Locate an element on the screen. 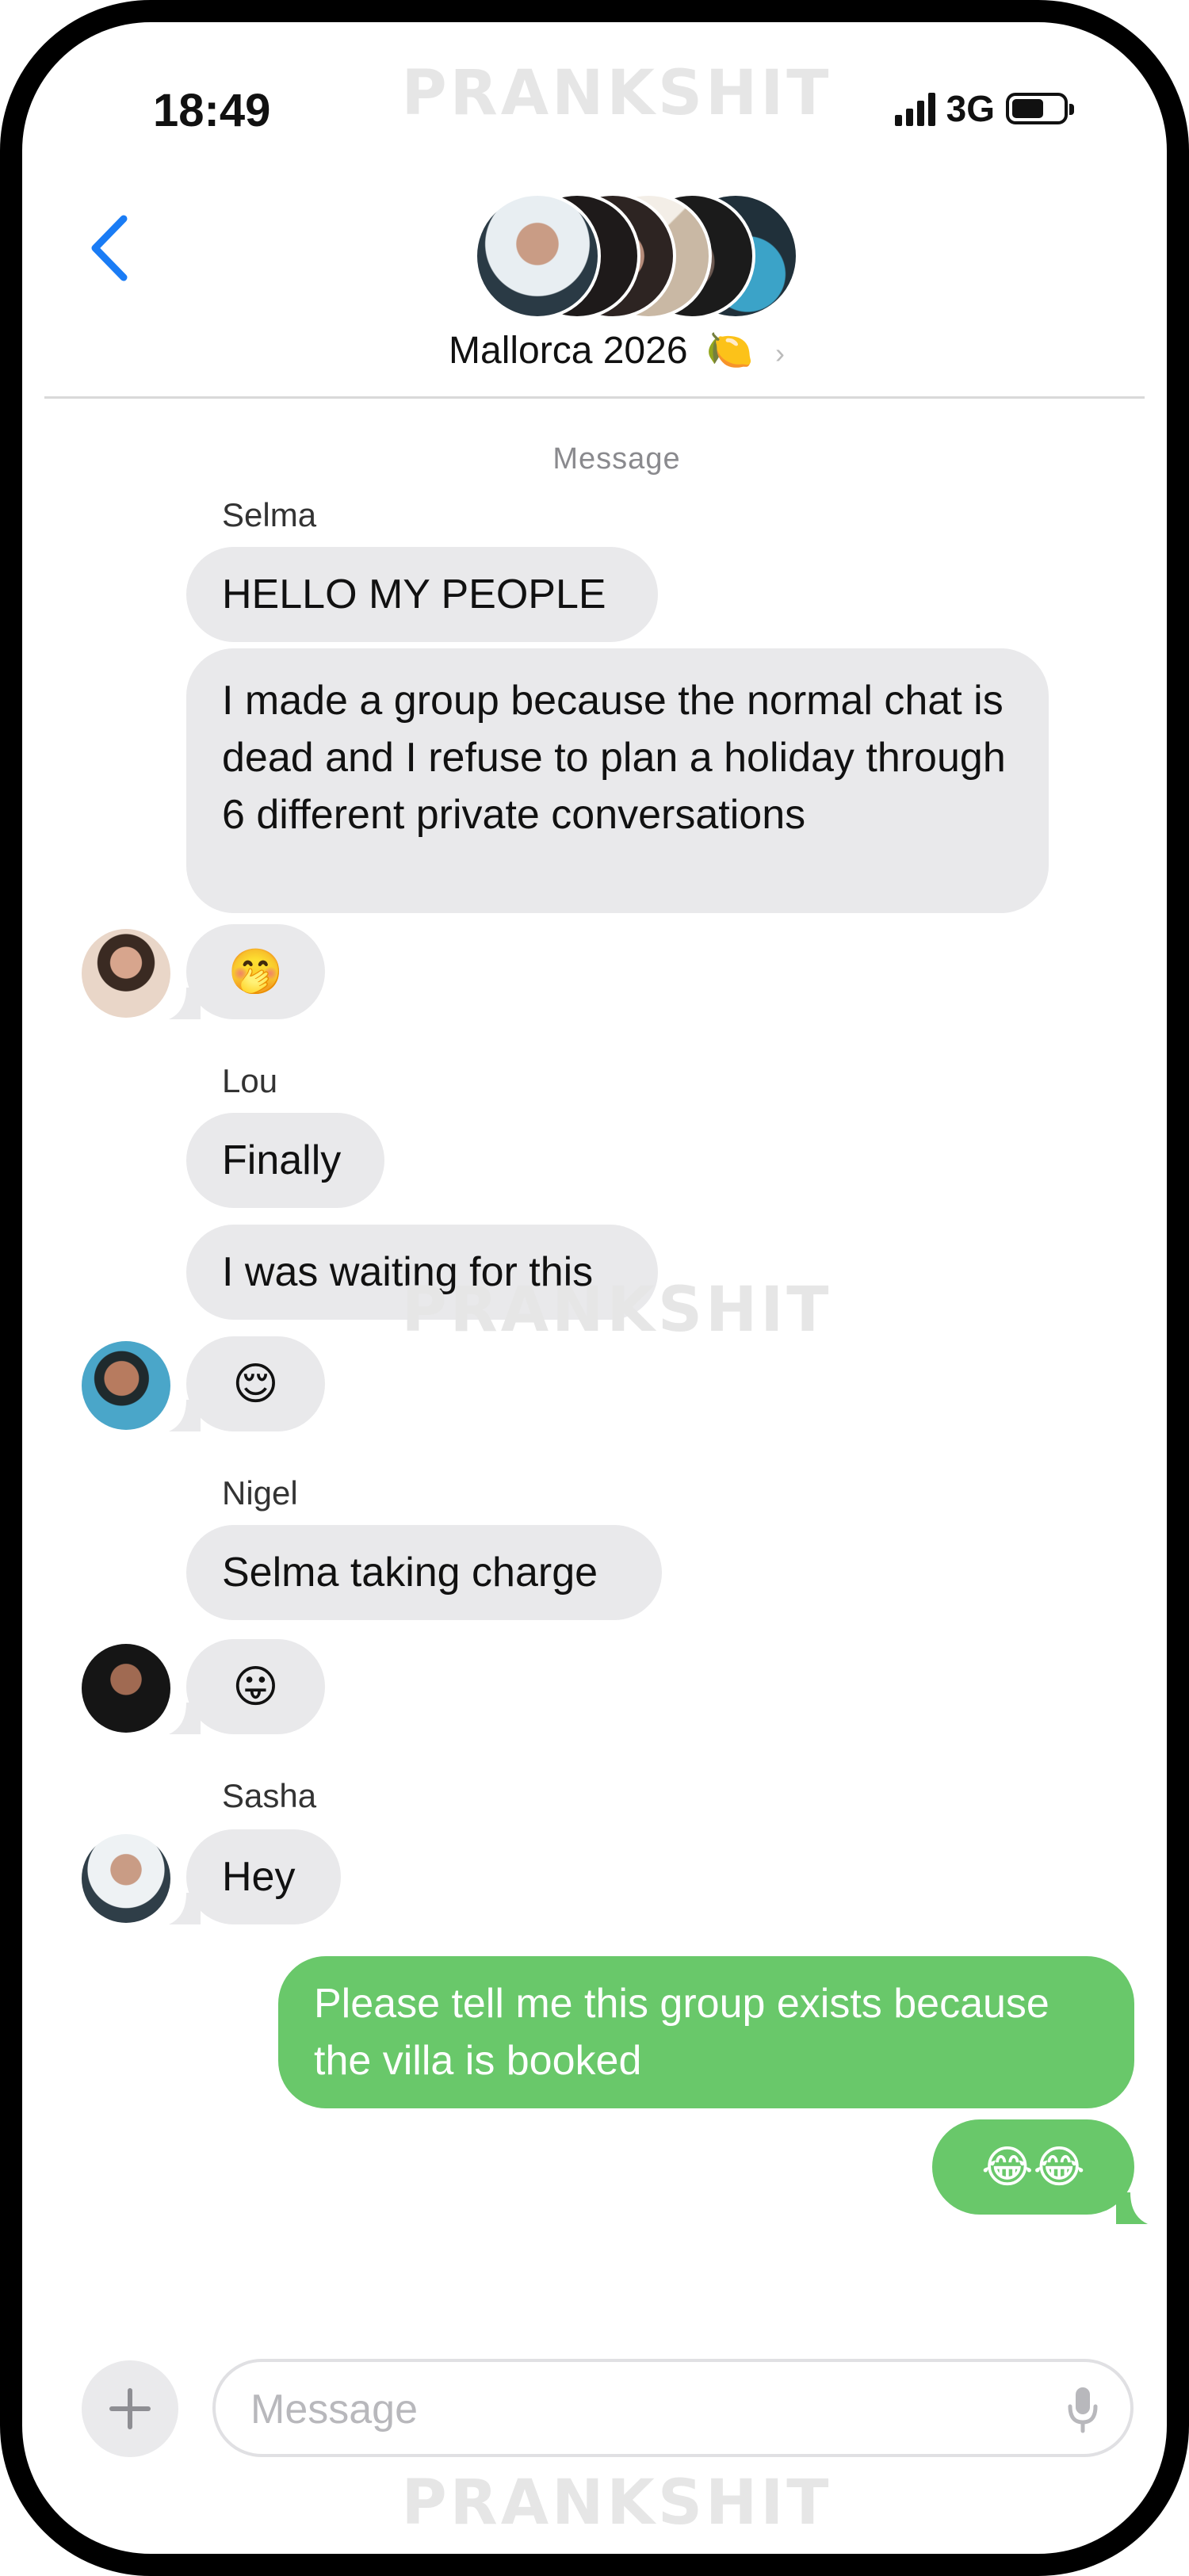  network-type: 3G is located at coordinates (970, 109).